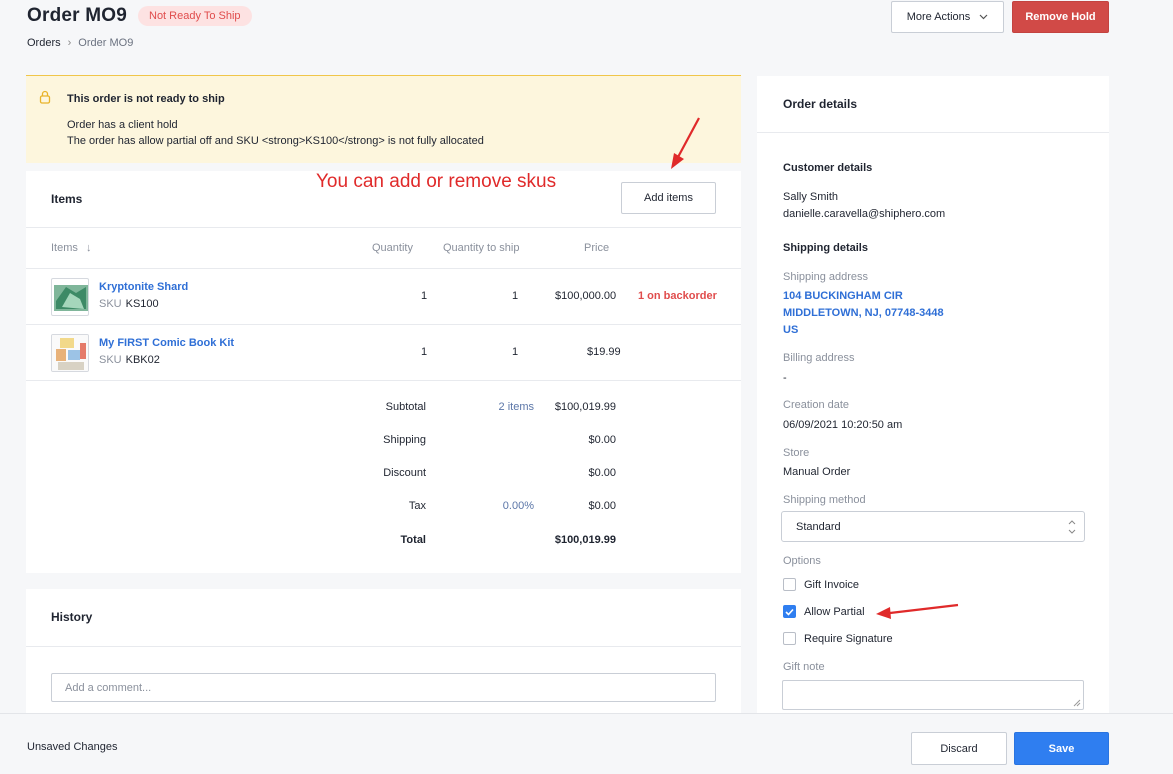 The width and height of the screenshot is (1173, 774). Describe the element at coordinates (570, 43) in the screenshot. I see `breadcrumb: Orders › Order MO9` at that location.